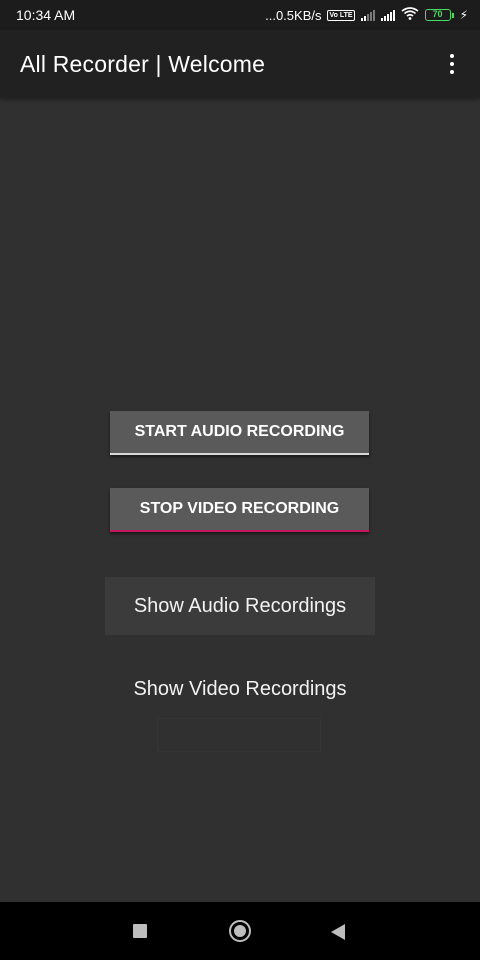 This screenshot has height=960, width=480. I want to click on status-bar: 10:34 AM ...0.5KB/s Vo LTE 70 ⚡, so click(240, 15).